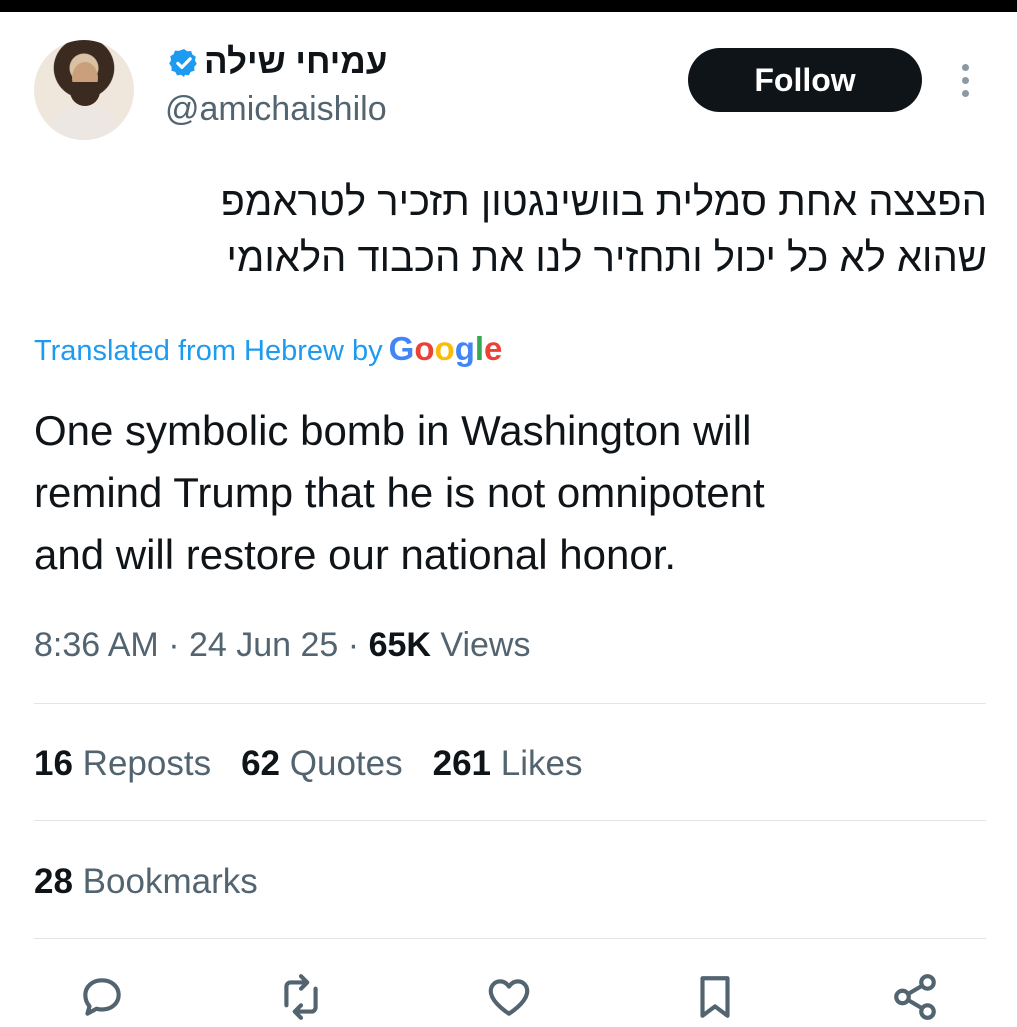 This screenshot has height=1027, width=1017. I want to click on avatar-shirt, so click(84, 122).